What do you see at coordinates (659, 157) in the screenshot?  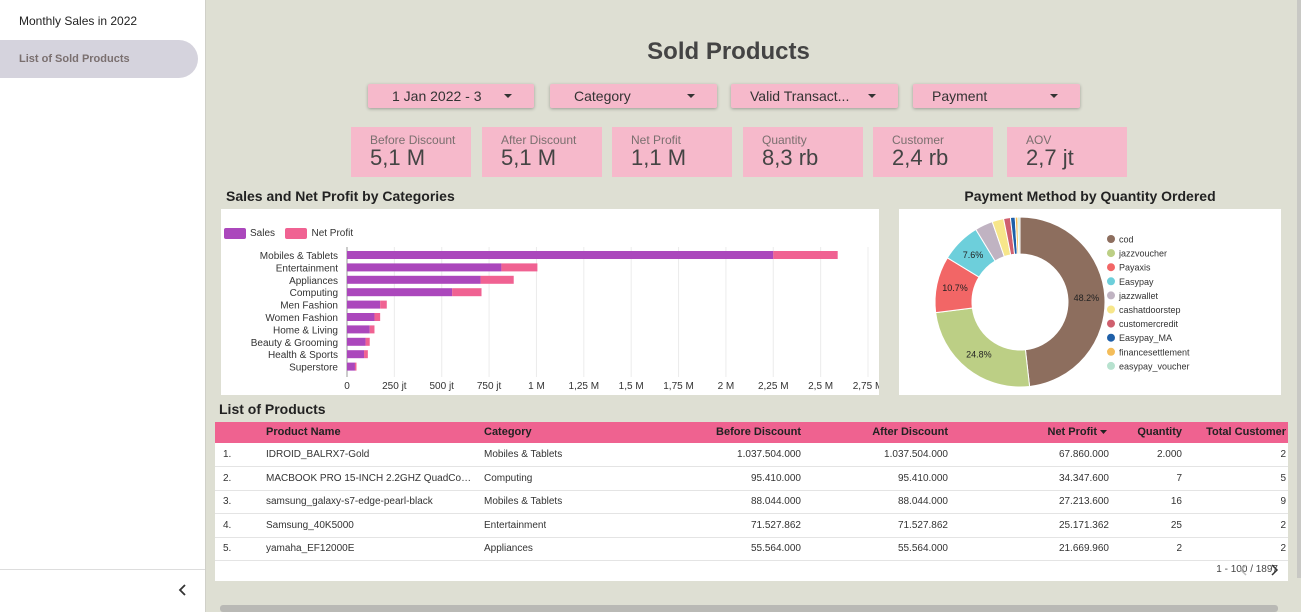 I see `kpi-value: 1,1 M` at bounding box center [659, 157].